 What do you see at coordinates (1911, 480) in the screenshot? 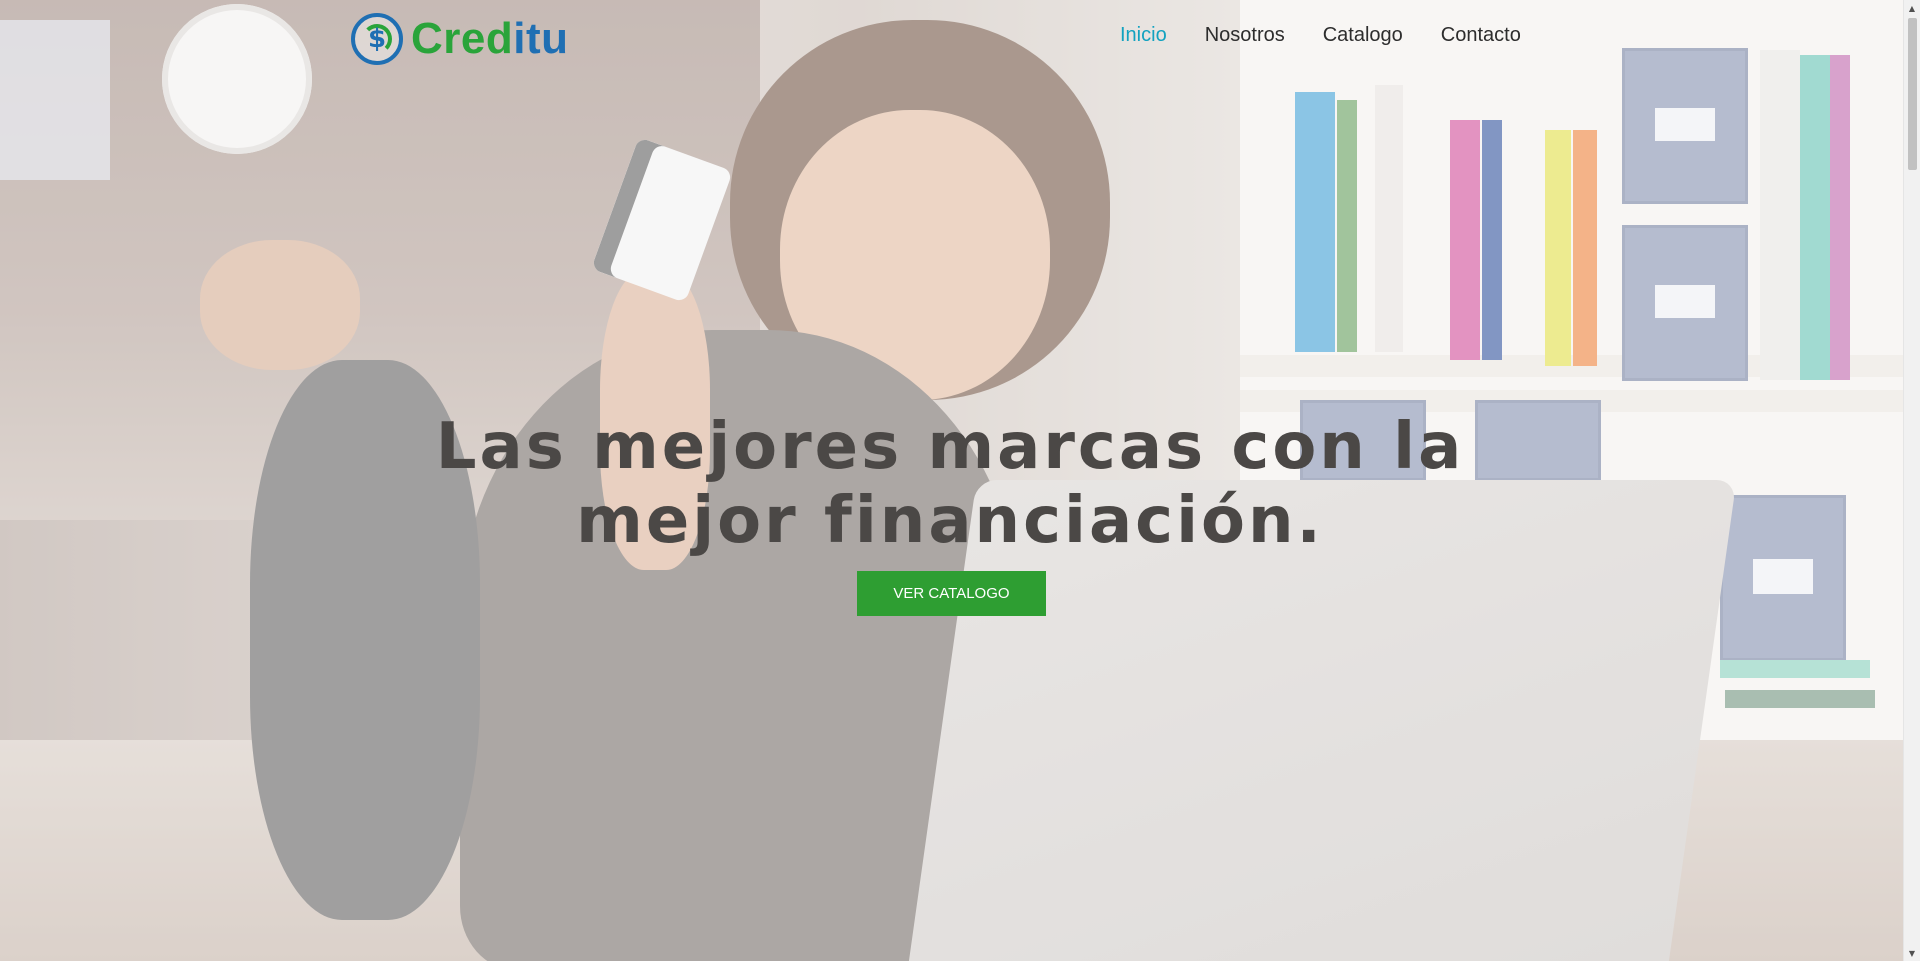
I see `page-scrollbar: ▲ ▼` at bounding box center [1911, 480].